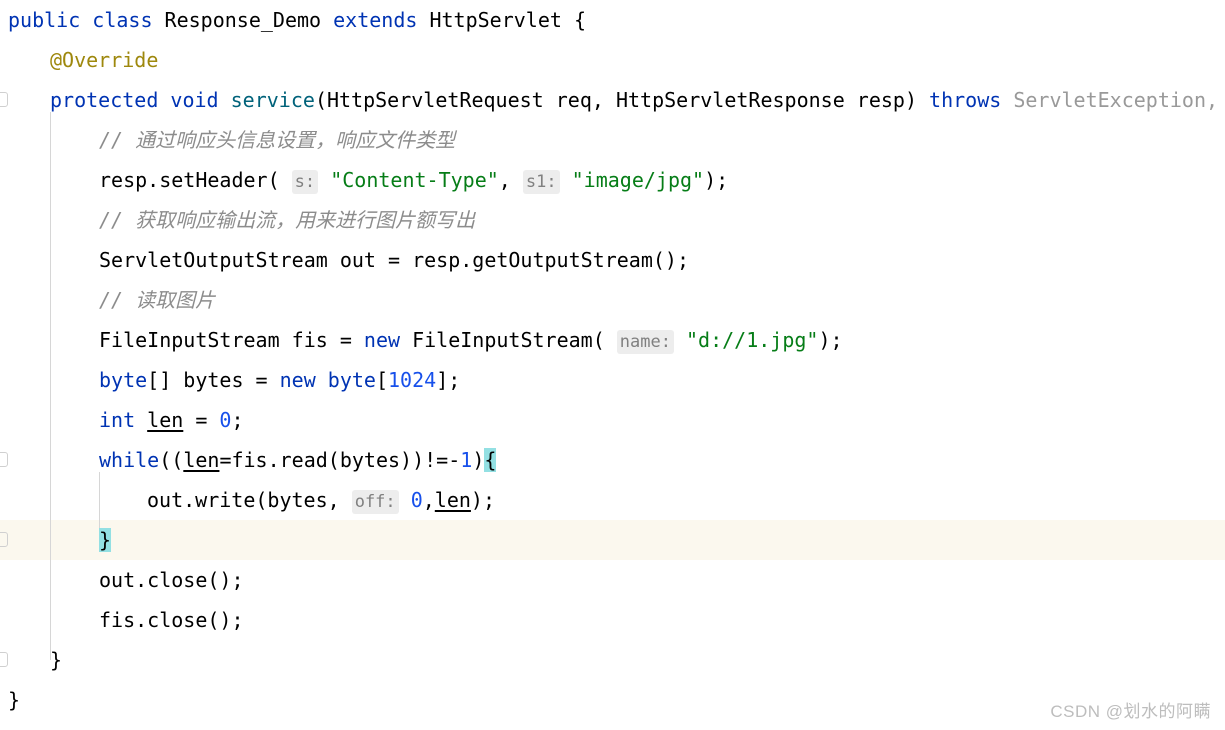  Describe the element at coordinates (612, 620) in the screenshot. I see `code-line-16: fis.close();` at that location.